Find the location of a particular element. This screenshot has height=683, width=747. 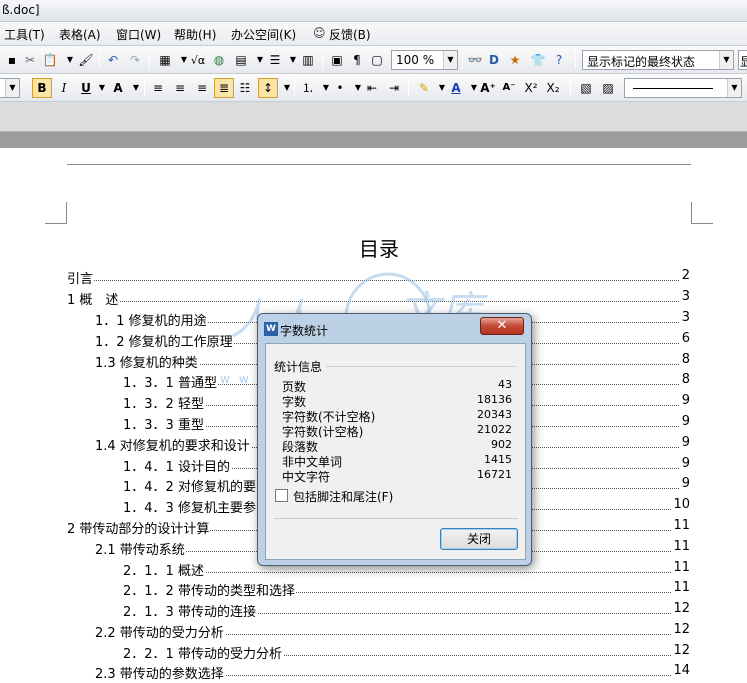

bullets-icon: • is located at coordinates (340, 88).